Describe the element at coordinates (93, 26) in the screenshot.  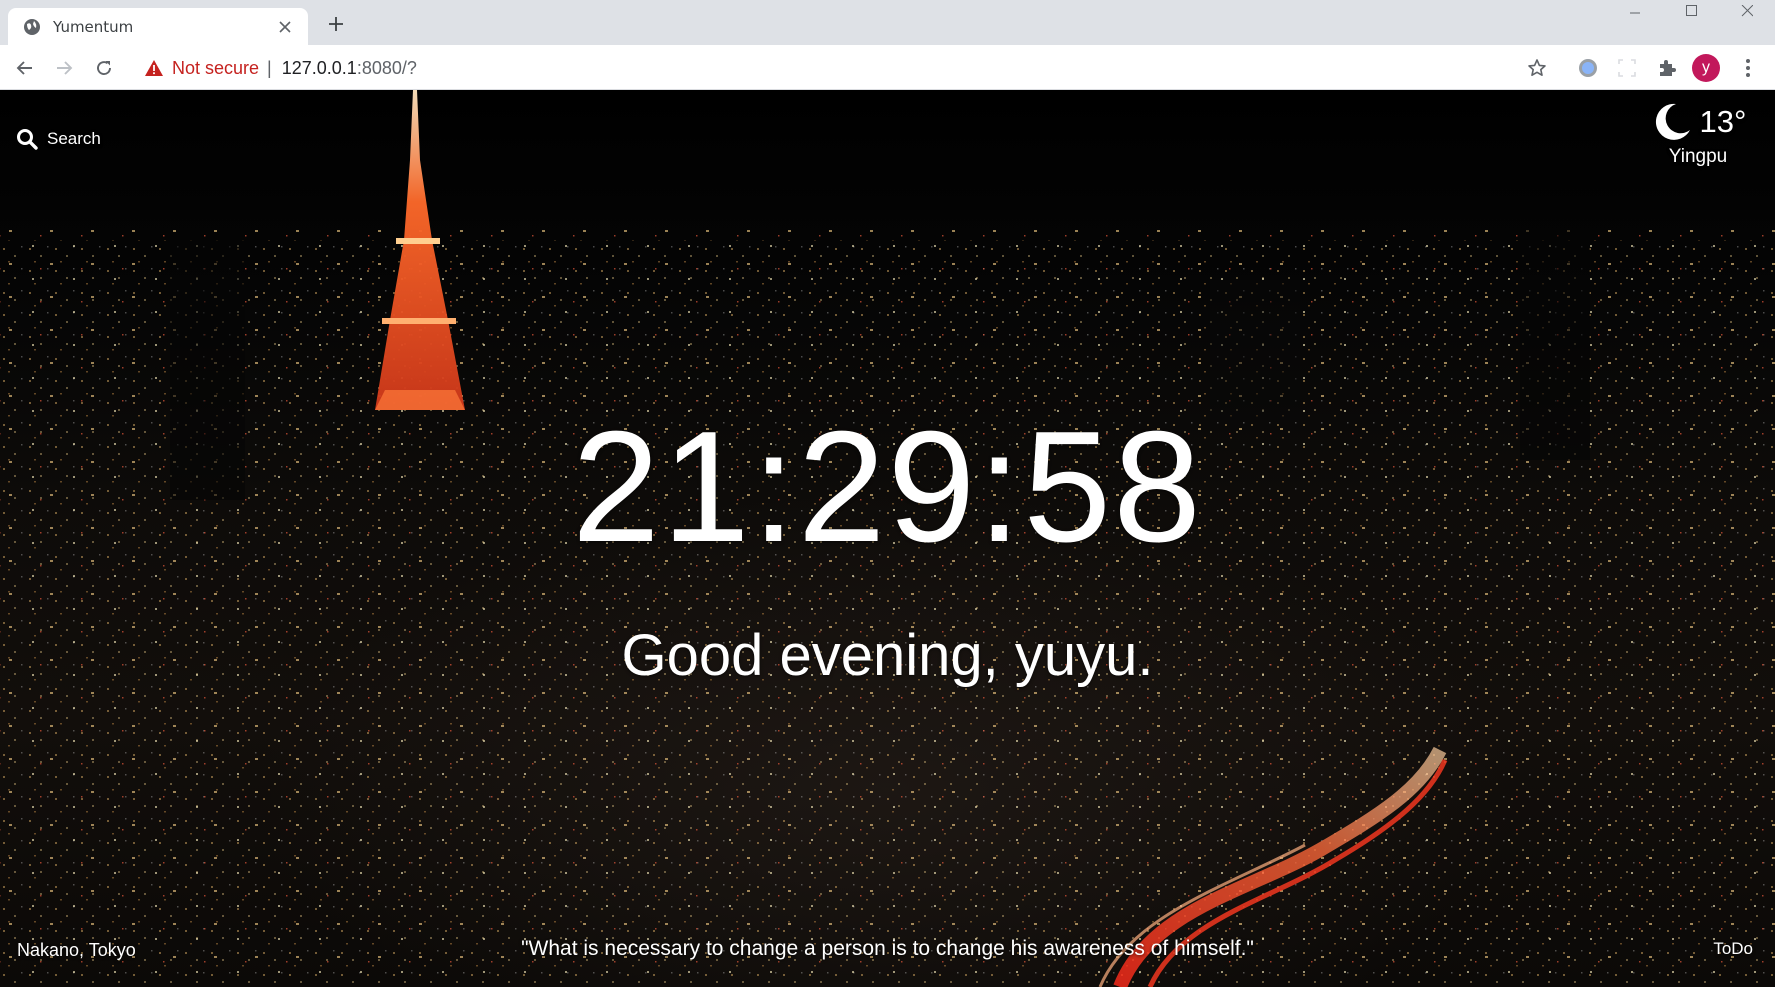
I see `tab-title: Yumentum` at that location.